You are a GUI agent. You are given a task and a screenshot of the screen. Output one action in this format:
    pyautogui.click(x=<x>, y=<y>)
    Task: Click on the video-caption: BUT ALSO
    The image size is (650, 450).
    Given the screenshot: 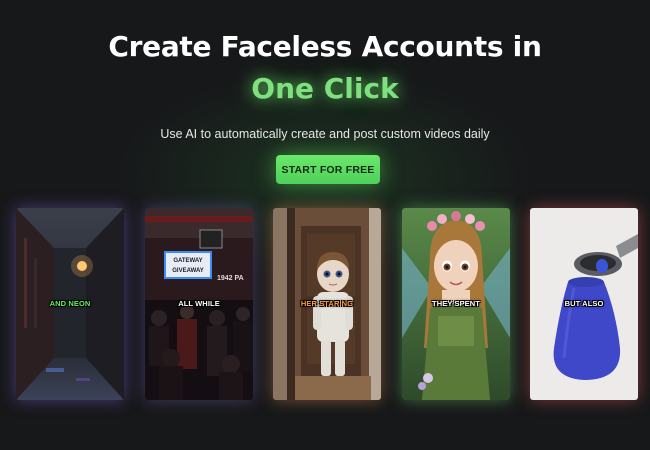 What is the action you would take?
    pyautogui.click(x=584, y=303)
    